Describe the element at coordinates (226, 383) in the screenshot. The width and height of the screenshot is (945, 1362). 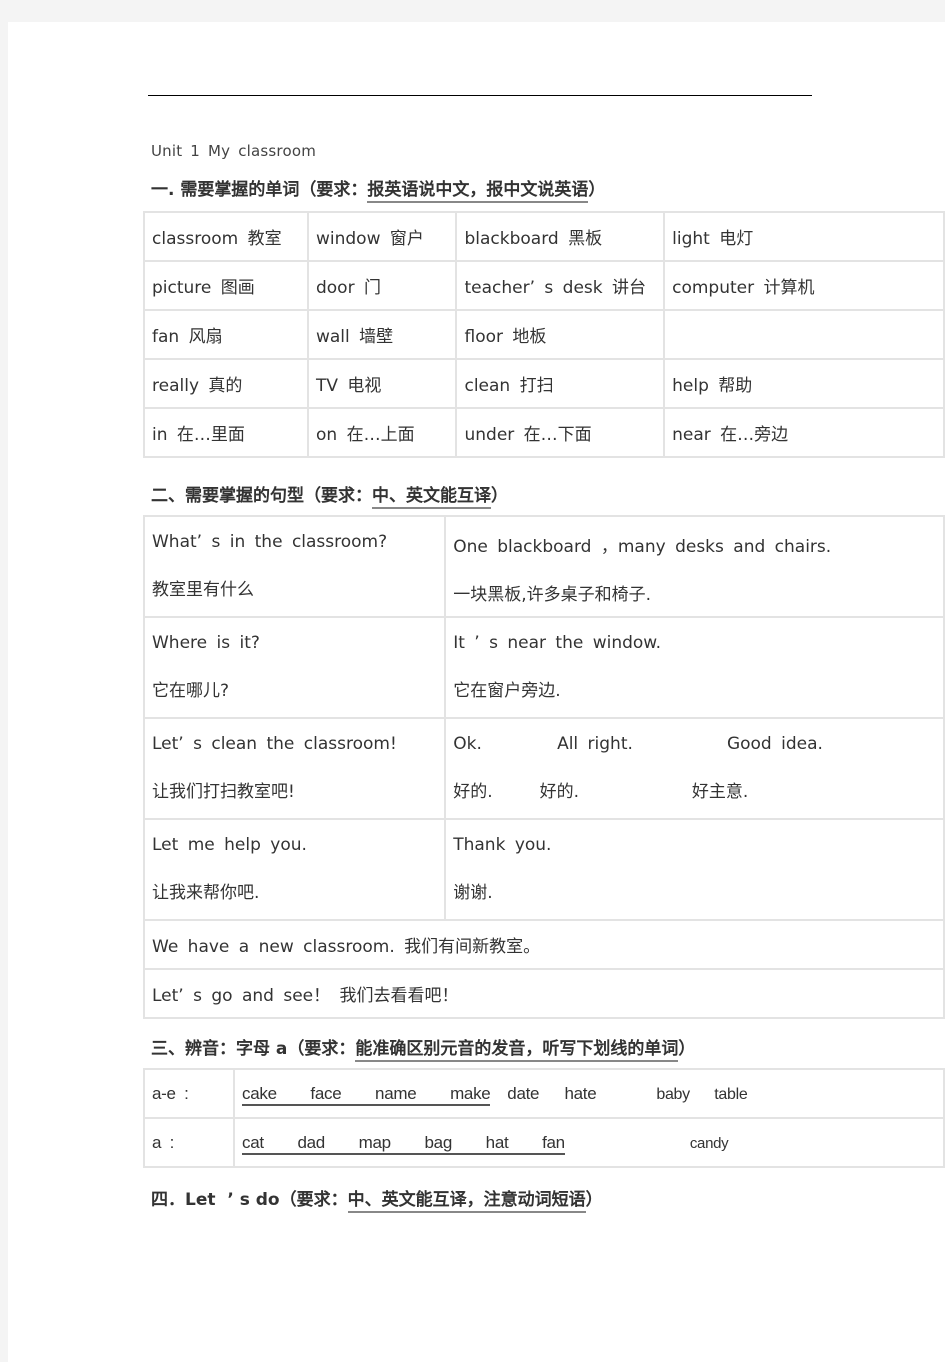
I see `vocab-cell: really 真的` at that location.